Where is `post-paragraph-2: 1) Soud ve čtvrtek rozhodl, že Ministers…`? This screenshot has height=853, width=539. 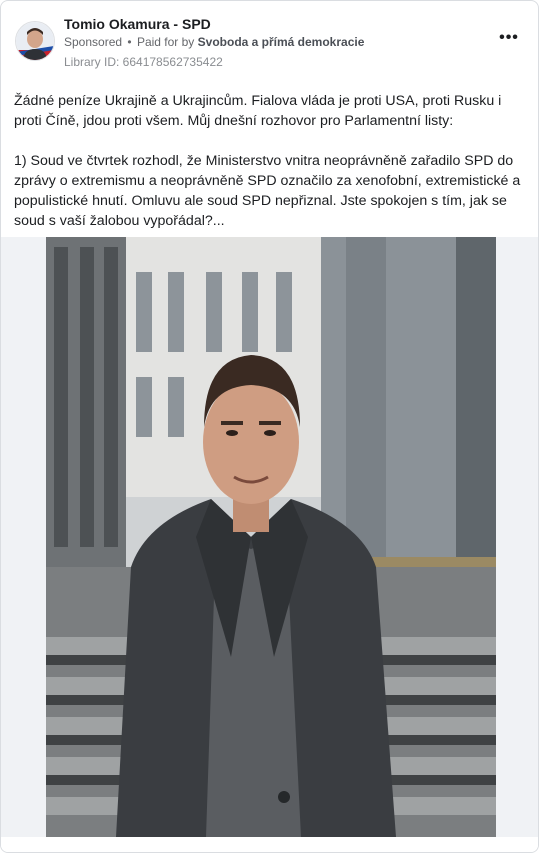
post-paragraph-2: 1) Soud ve čtvrtek rozhodl, že Ministers… is located at coordinates (267, 191).